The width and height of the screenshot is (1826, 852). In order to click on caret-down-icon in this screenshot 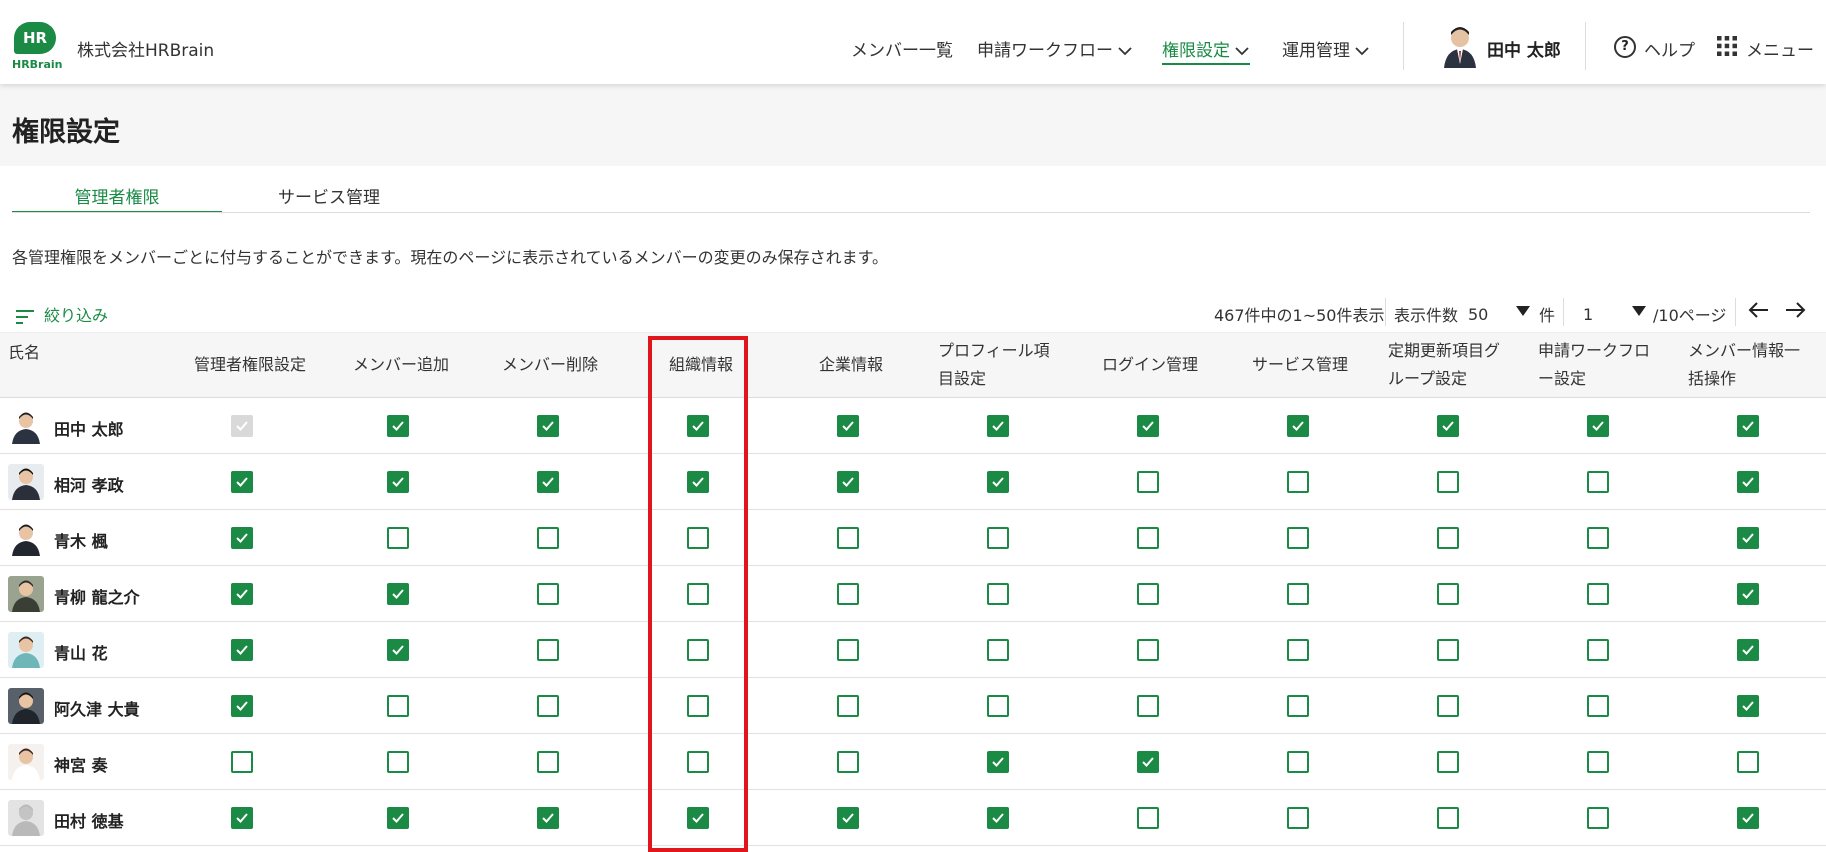, I will do `click(1639, 311)`.